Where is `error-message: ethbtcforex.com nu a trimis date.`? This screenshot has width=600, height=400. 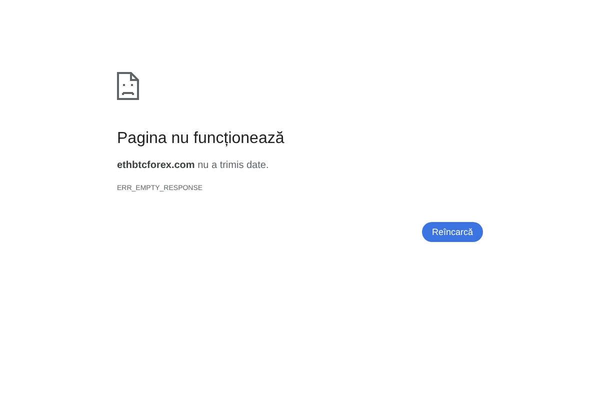 error-message: ethbtcforex.com nu a trimis date. is located at coordinates (193, 165).